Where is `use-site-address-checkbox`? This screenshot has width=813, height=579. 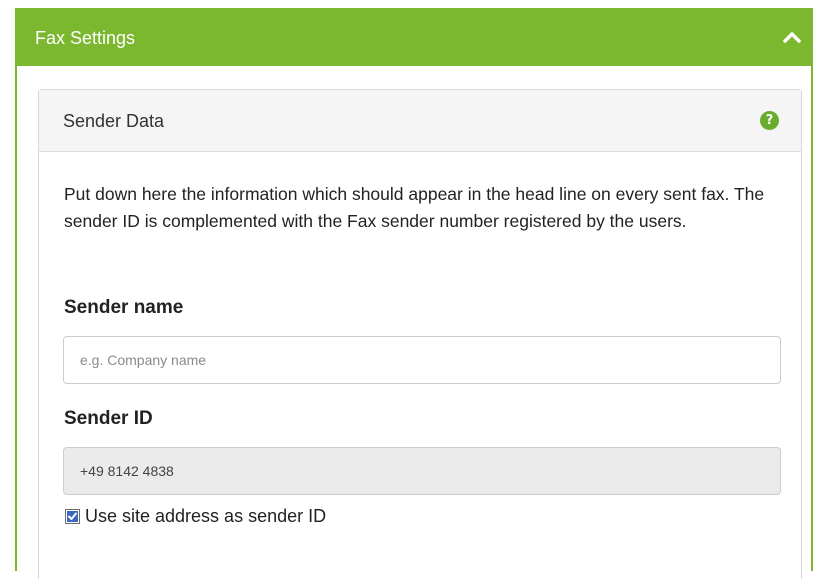 use-site-address-checkbox is located at coordinates (72, 516).